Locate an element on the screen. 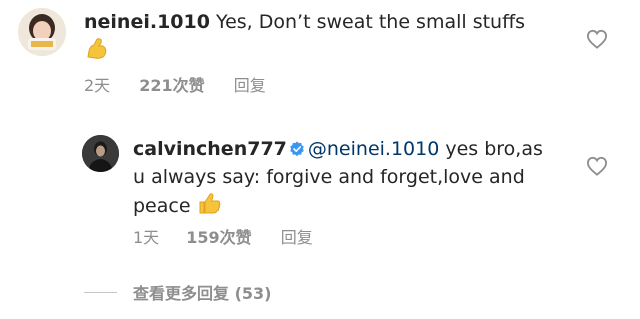  comment-likes: 159次赞 is located at coordinates (218, 236).